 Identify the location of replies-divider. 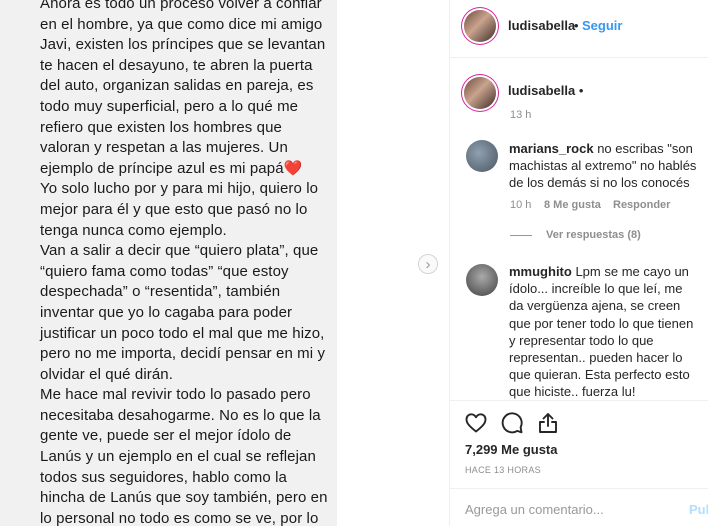
(521, 235).